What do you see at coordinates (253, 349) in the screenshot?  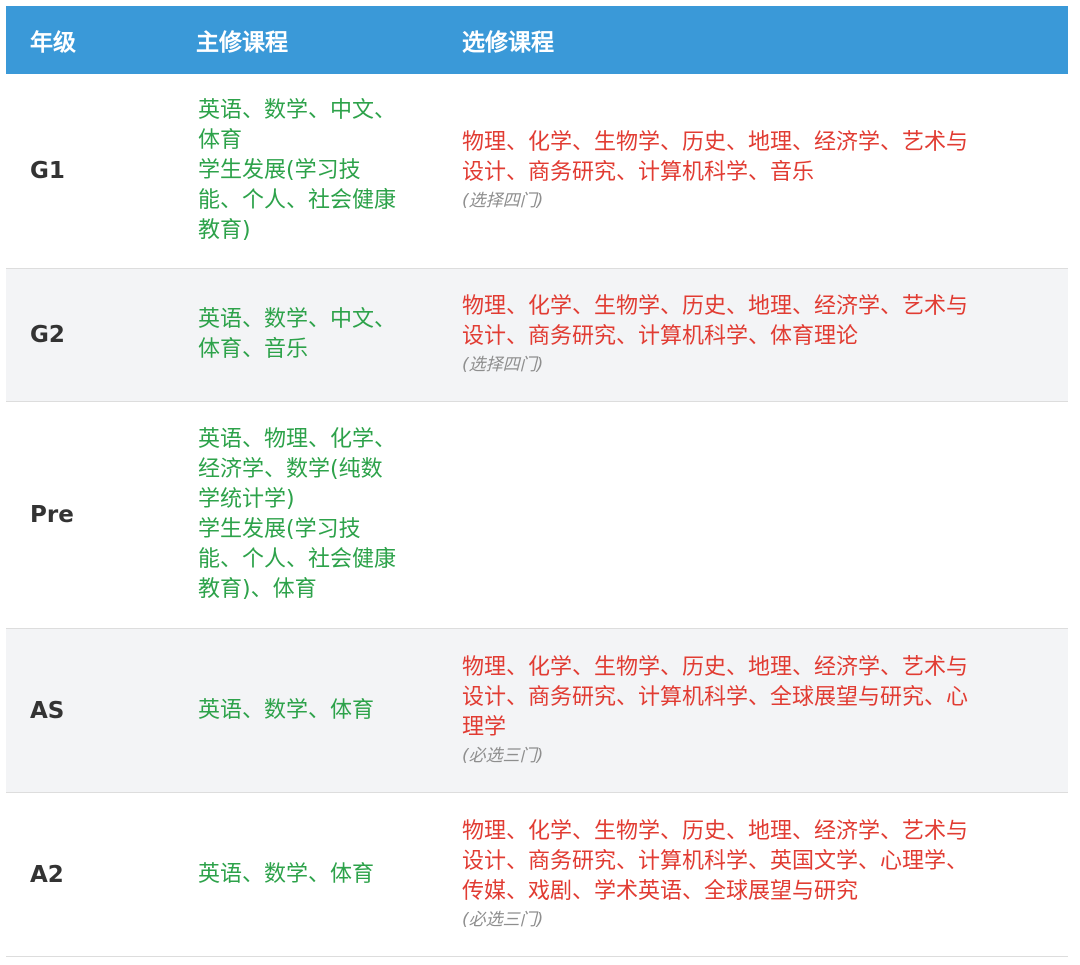 I see `main-course-line: 体育、音乐` at bounding box center [253, 349].